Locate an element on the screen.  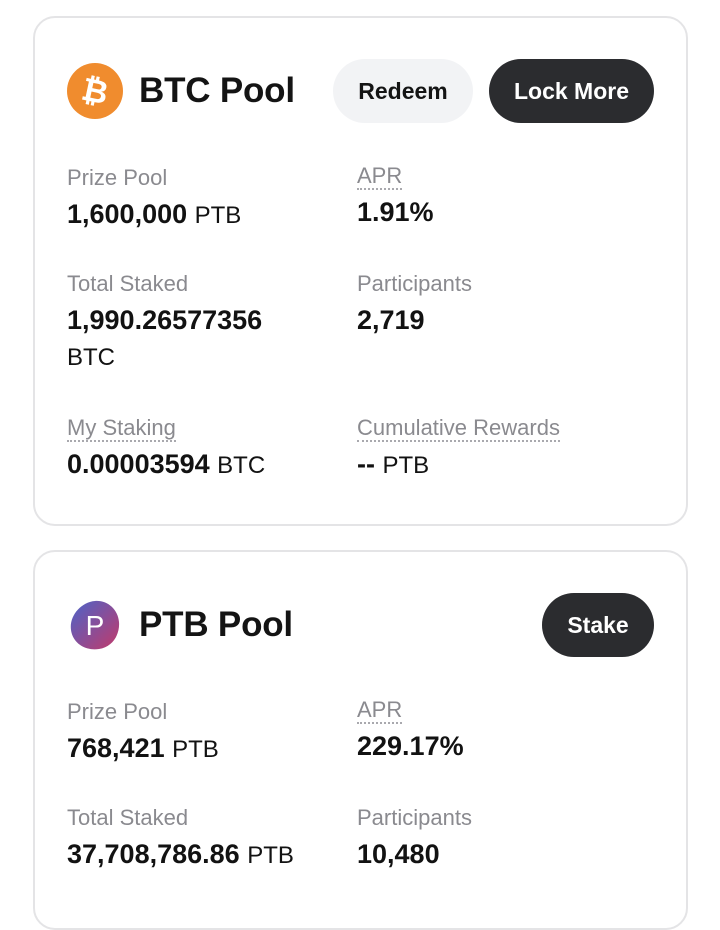
apr-value: 1.91% is located at coordinates (395, 212).